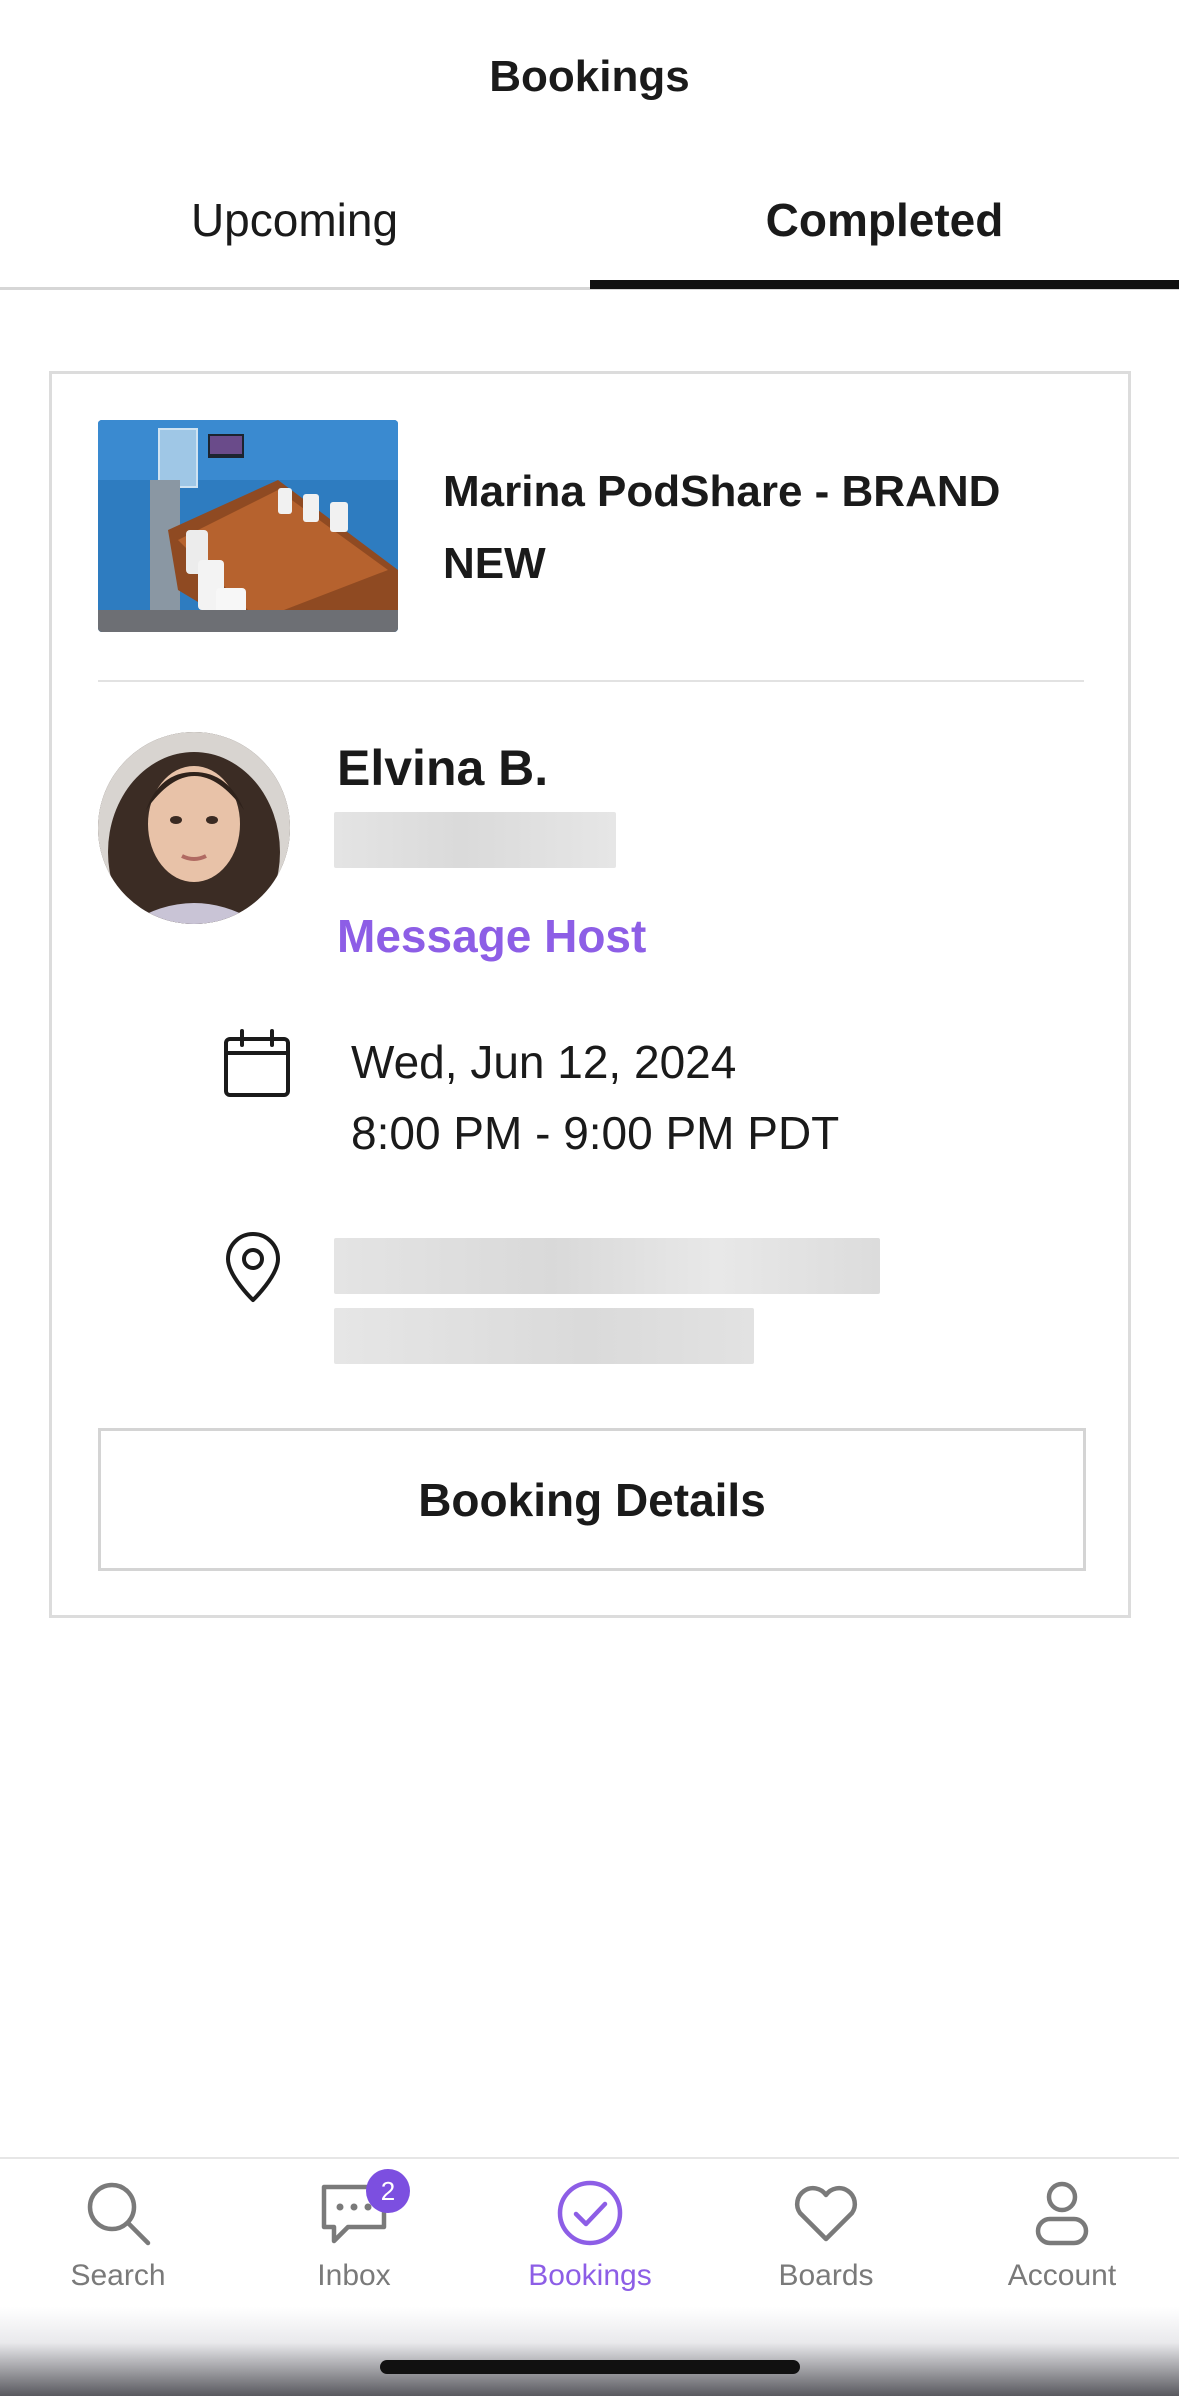 This screenshot has width=1179, height=2396. I want to click on search-icon, so click(118, 2213).